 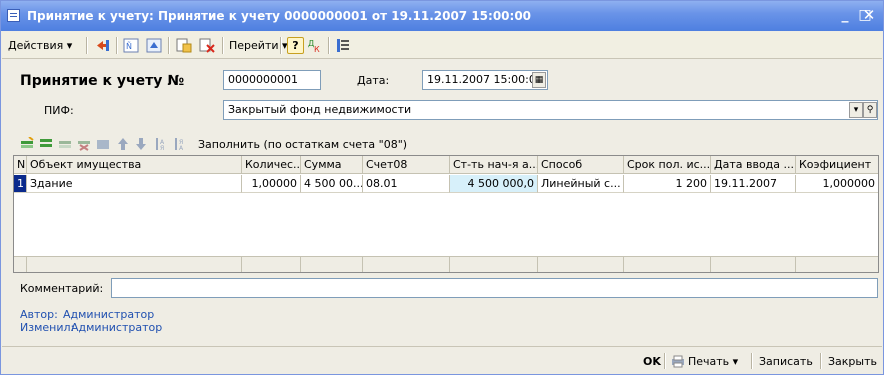 What do you see at coordinates (103, 45) in the screenshot?
I see `arrow-left-icon` at bounding box center [103, 45].